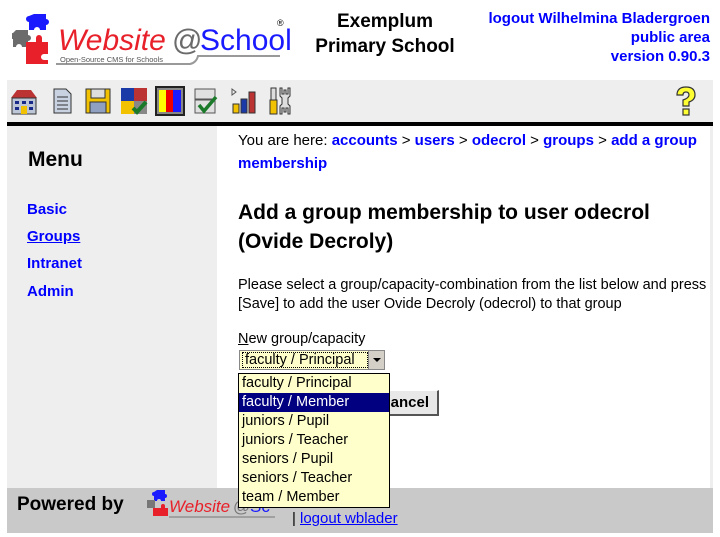 The width and height of the screenshot is (720, 537). What do you see at coordinates (206, 101) in the screenshot?
I see `configuration-manager-icon` at bounding box center [206, 101].